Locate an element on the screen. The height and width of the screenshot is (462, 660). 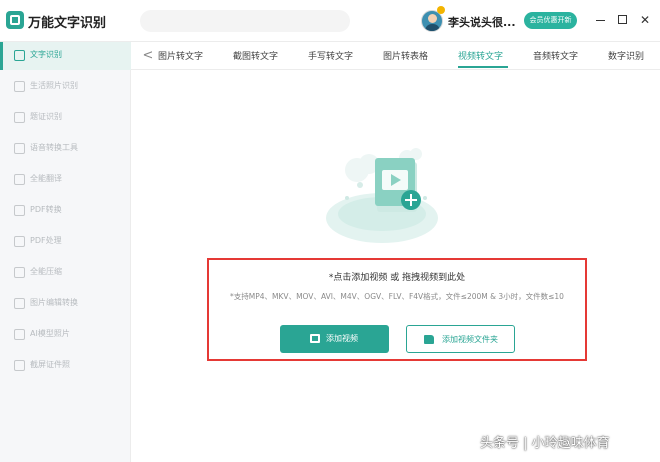
sidebar-item-image-edit: 图片编辑转换 is located at coordinates (65, 304).